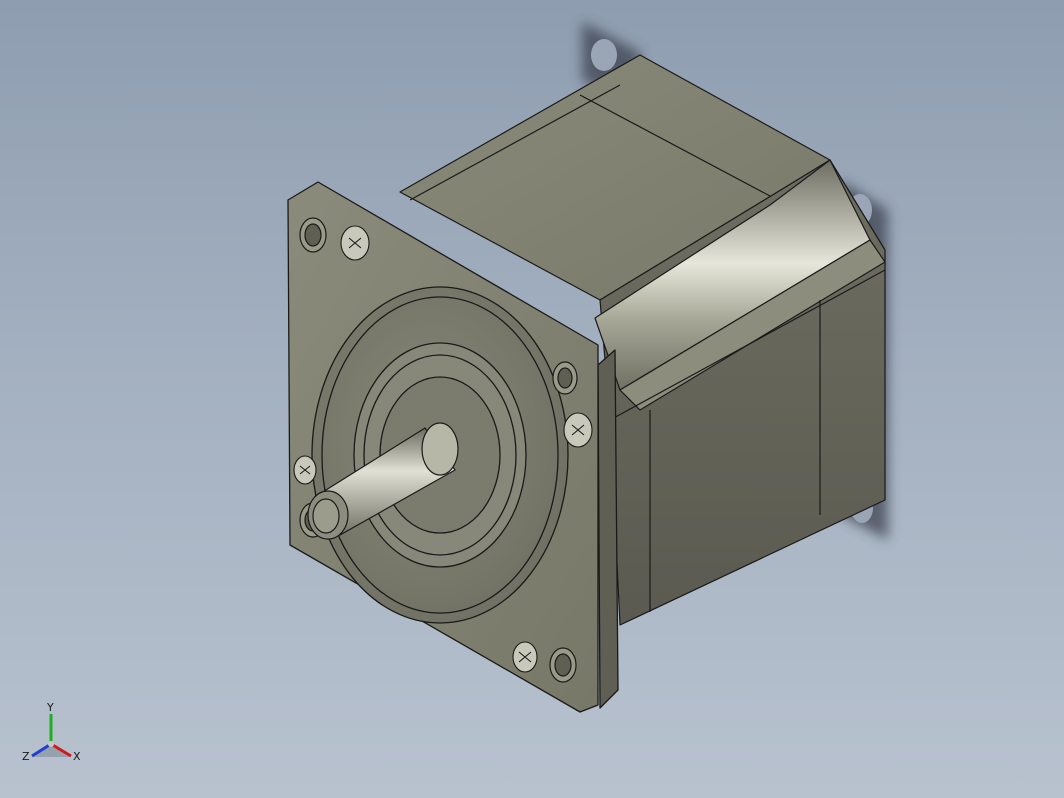  Describe the element at coordinates (77, 756) in the screenshot. I see `x-axis-label: X` at that location.